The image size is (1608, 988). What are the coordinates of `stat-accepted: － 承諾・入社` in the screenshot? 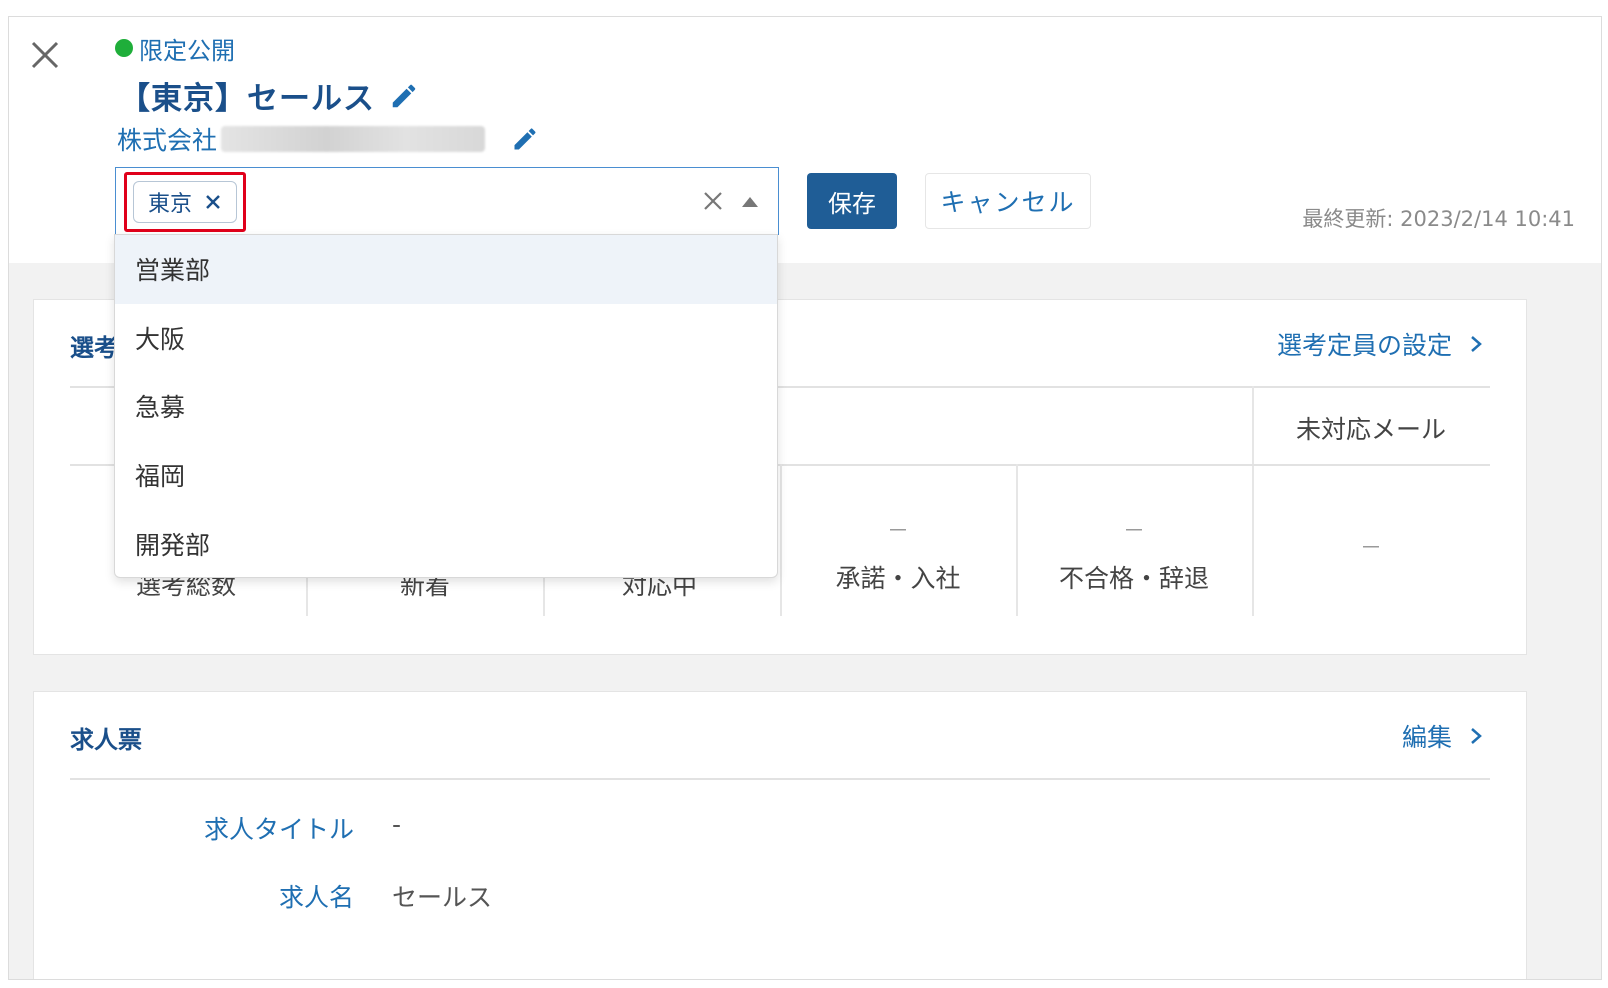 It's located at (898, 554).